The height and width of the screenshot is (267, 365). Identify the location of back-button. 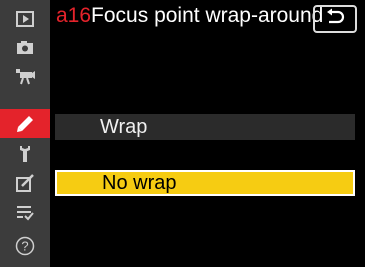
(335, 19).